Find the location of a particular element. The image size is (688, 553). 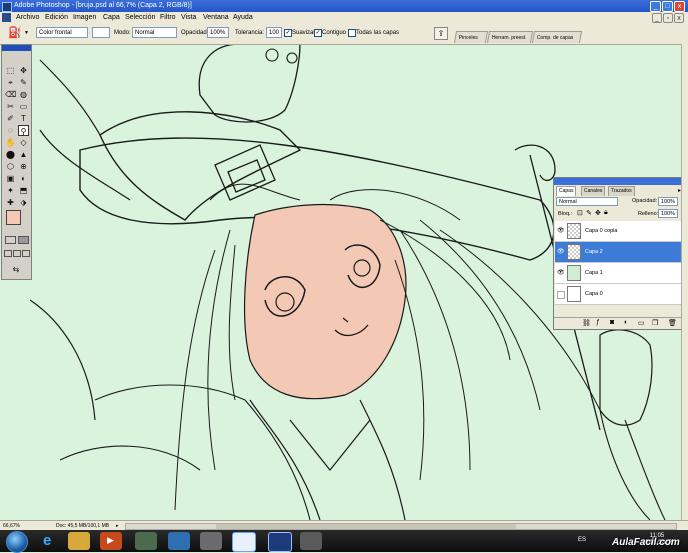

layer-row-capa-0: Capa 0 is located at coordinates (620, 294).